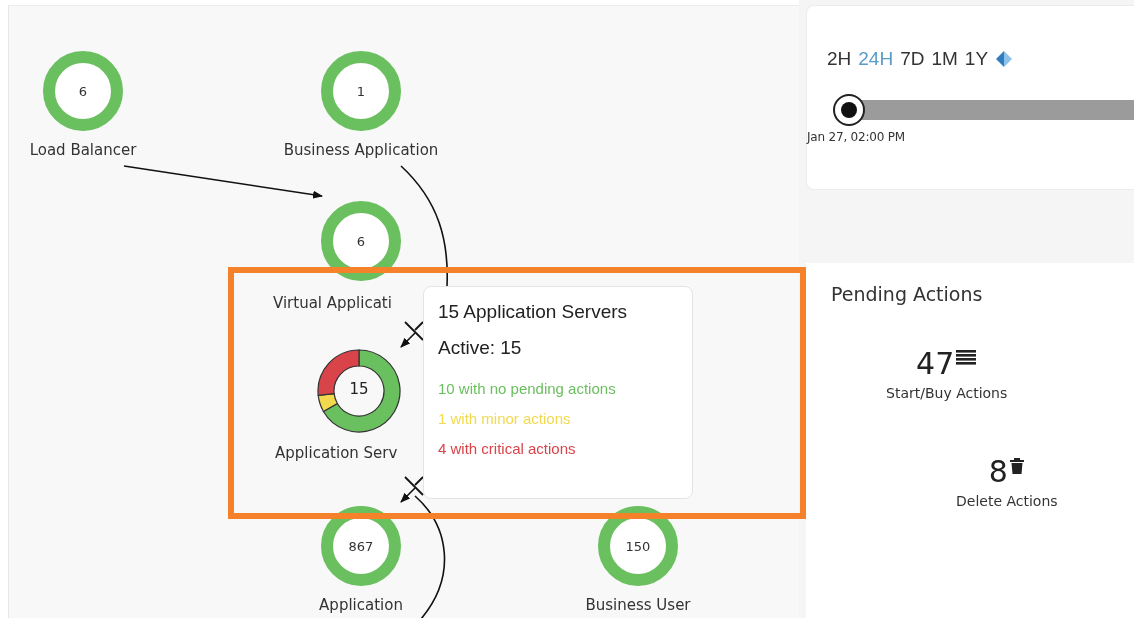 This screenshot has height=618, width=1134. I want to click on slider-date: Jan 27, 02:00 PM, so click(856, 137).